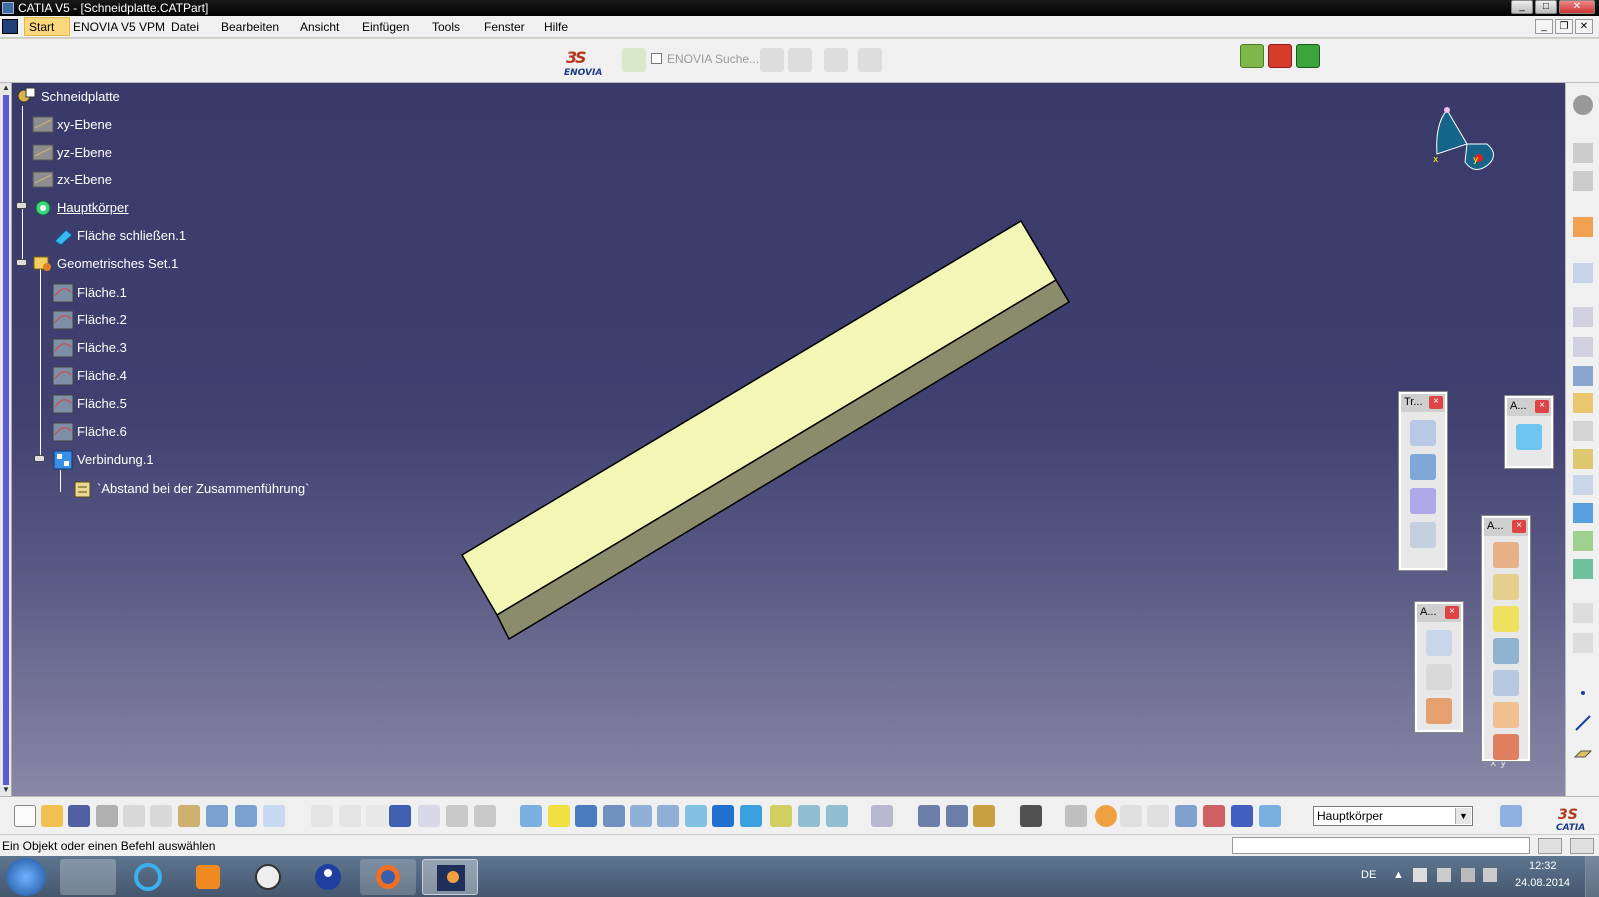 Image resolution: width=1599 pixels, height=897 pixels. What do you see at coordinates (556, 27) in the screenshot?
I see `menu-hilfe: Hilfe` at bounding box center [556, 27].